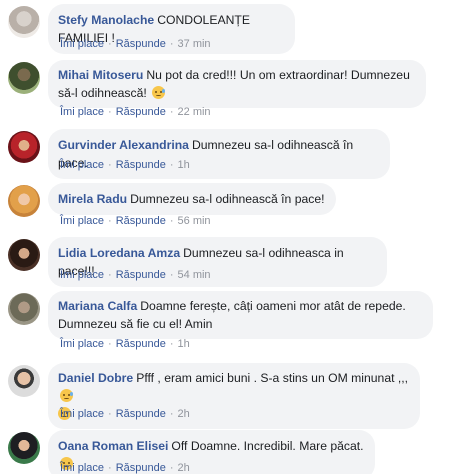  I want to click on comment-actions: Îmi place · Răspunde · 54 min, so click(135, 275).